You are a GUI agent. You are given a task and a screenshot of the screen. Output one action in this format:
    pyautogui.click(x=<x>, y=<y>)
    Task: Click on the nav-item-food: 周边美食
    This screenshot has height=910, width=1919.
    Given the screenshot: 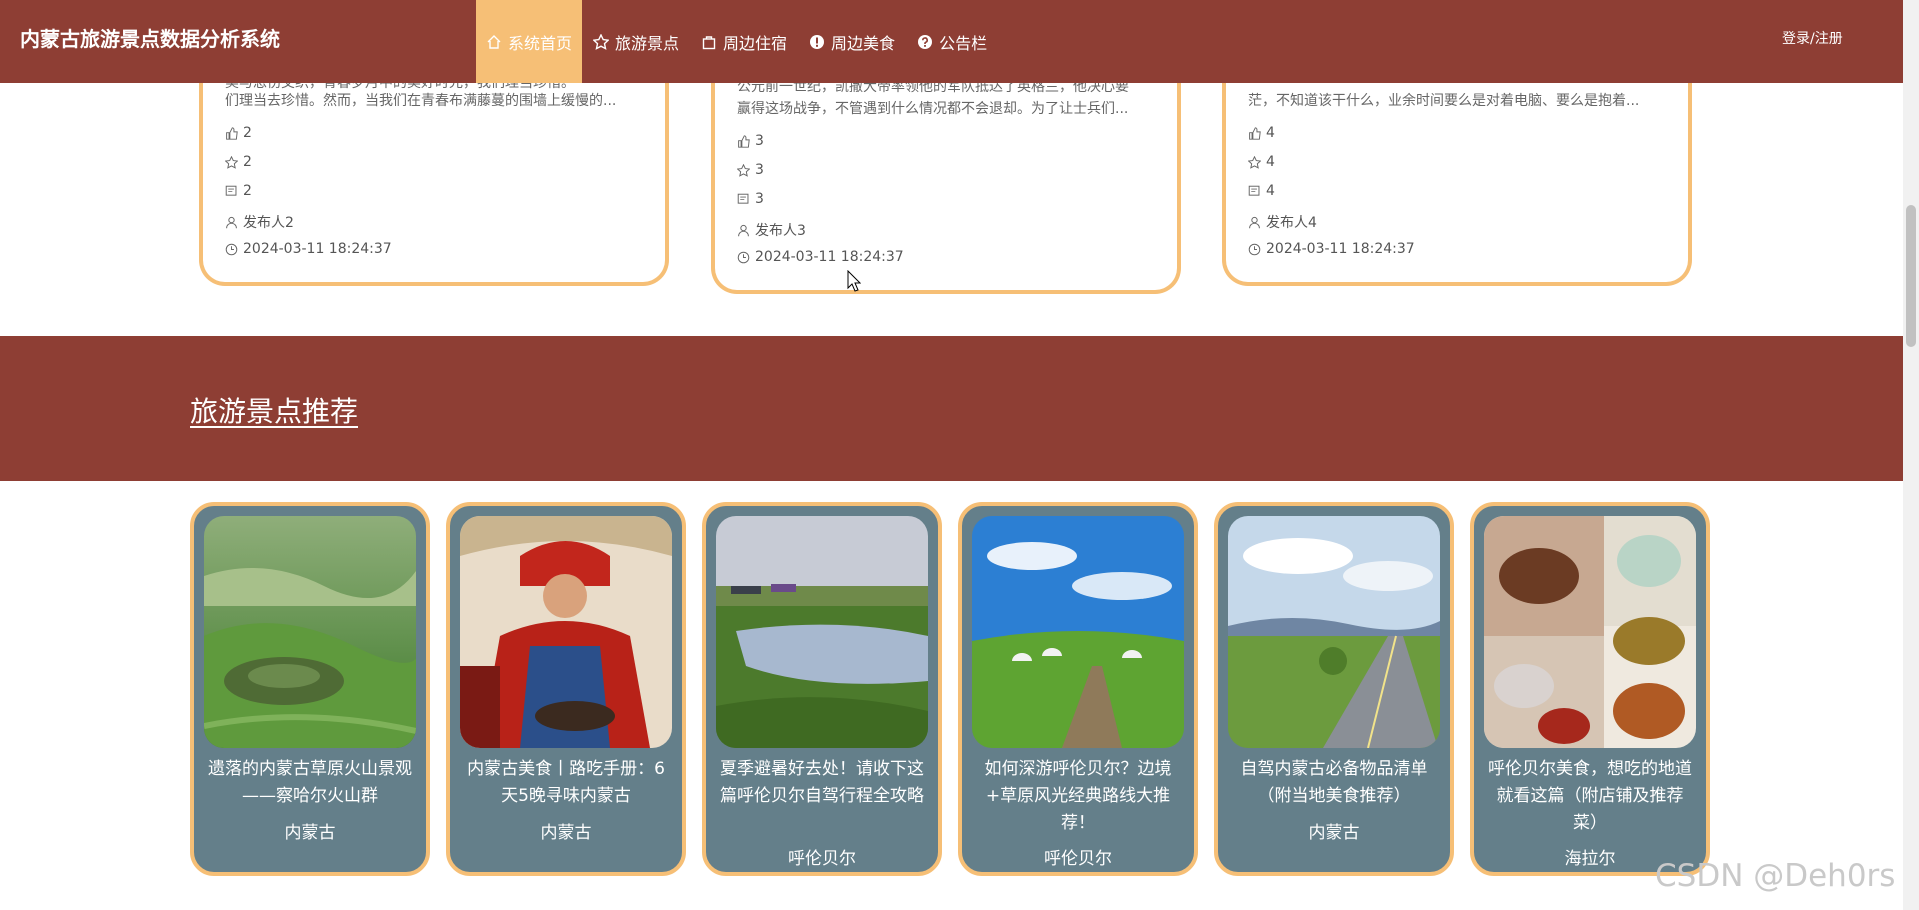 What is the action you would take?
    pyautogui.click(x=852, y=41)
    